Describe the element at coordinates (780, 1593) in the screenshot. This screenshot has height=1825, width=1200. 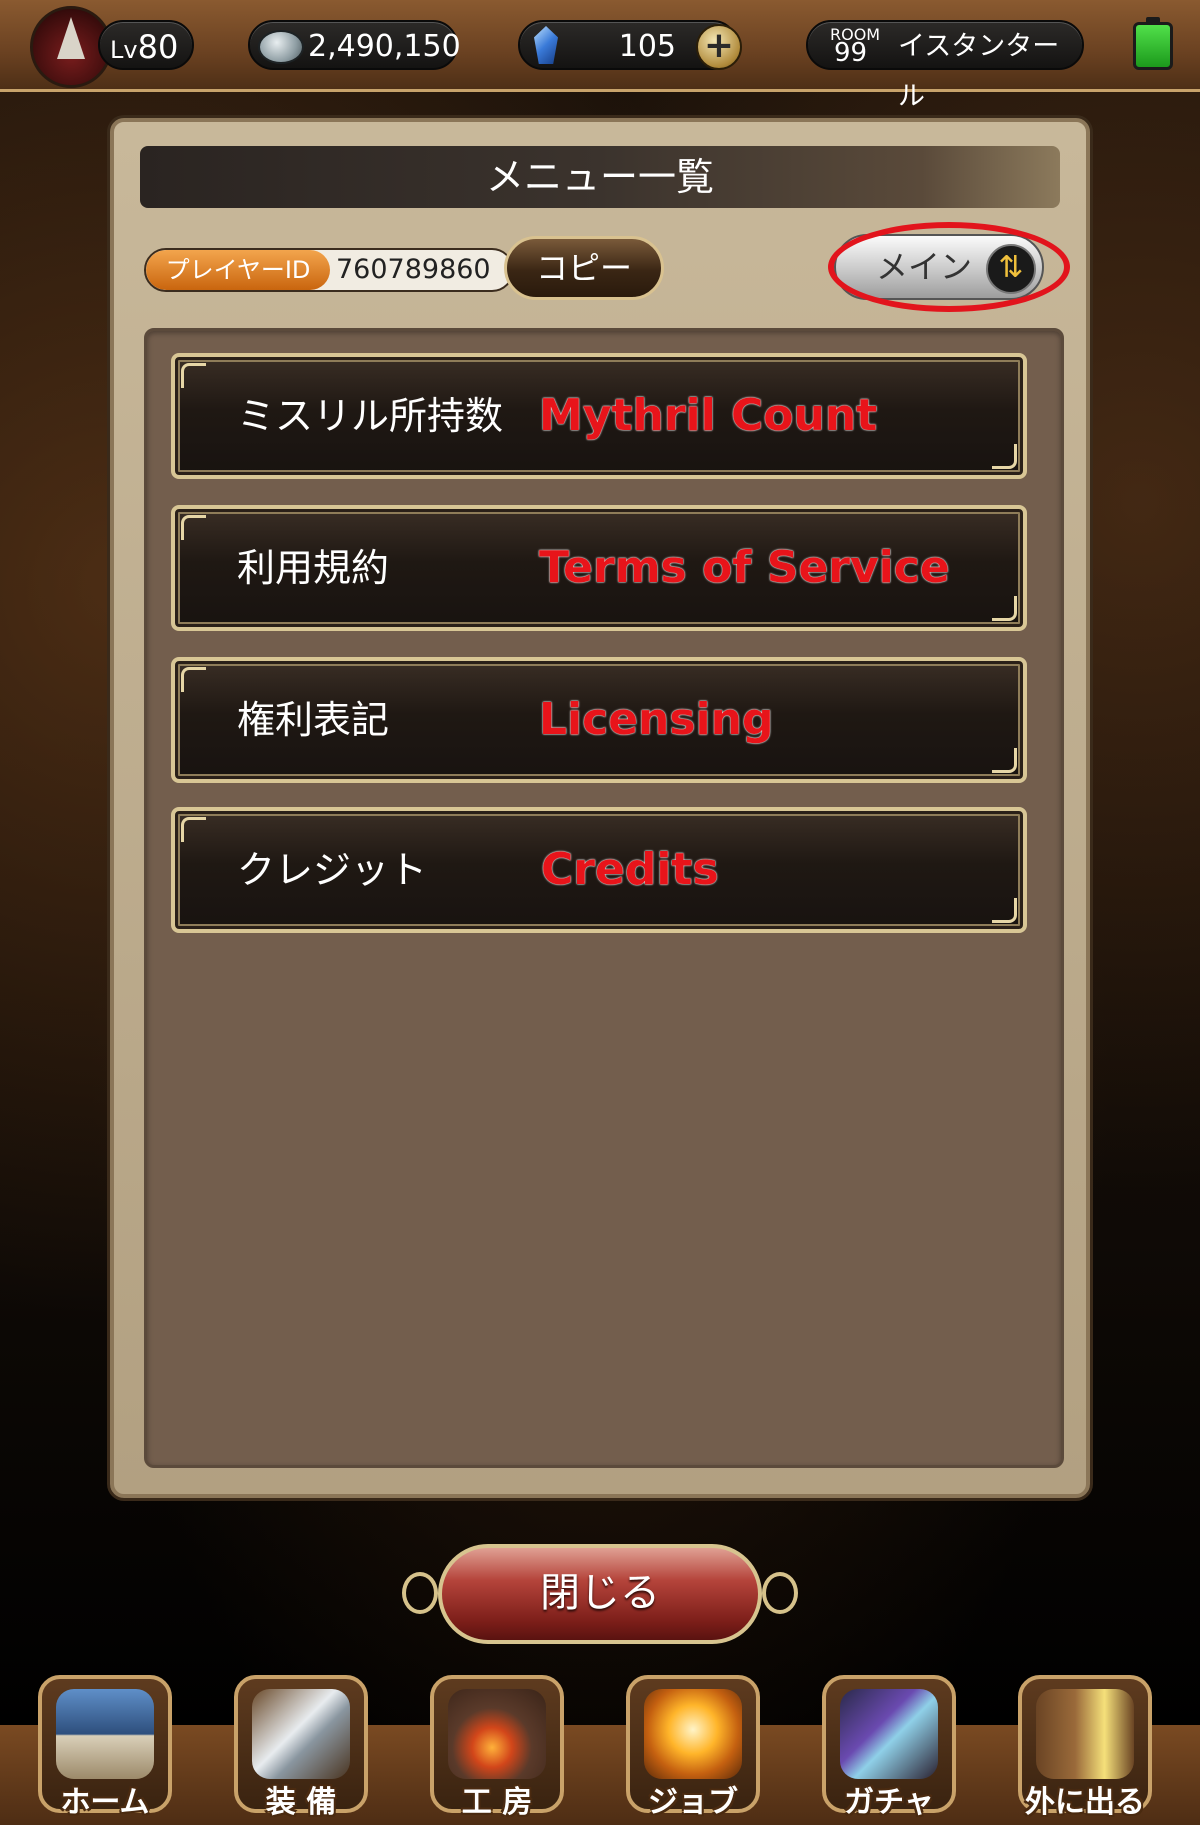
I see `close-right-flourish-icon` at that location.